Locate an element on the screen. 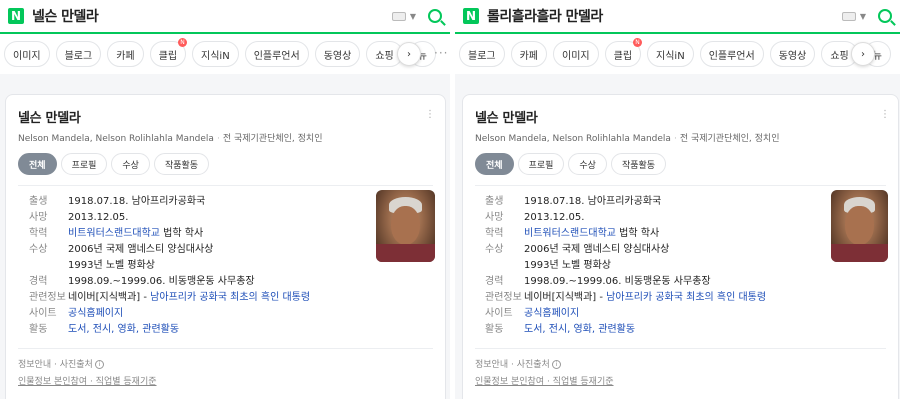 The width and height of the screenshot is (900, 399). tab-bar: 블로그 카페 이미지 클립 N 지식iN 인플루언서 동영상 쇼핑 뉴 › is located at coordinates (677, 54).